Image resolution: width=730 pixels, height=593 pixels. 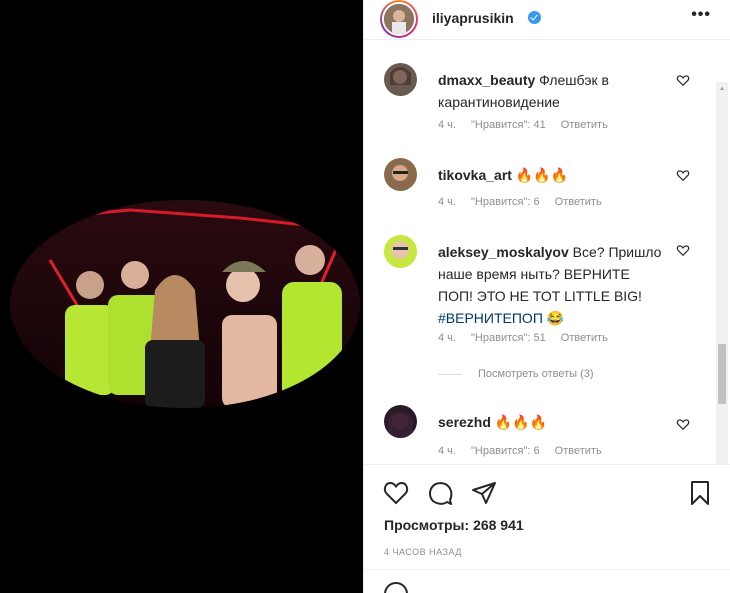 I want to click on author-avatar-image, so click(x=399, y=19).